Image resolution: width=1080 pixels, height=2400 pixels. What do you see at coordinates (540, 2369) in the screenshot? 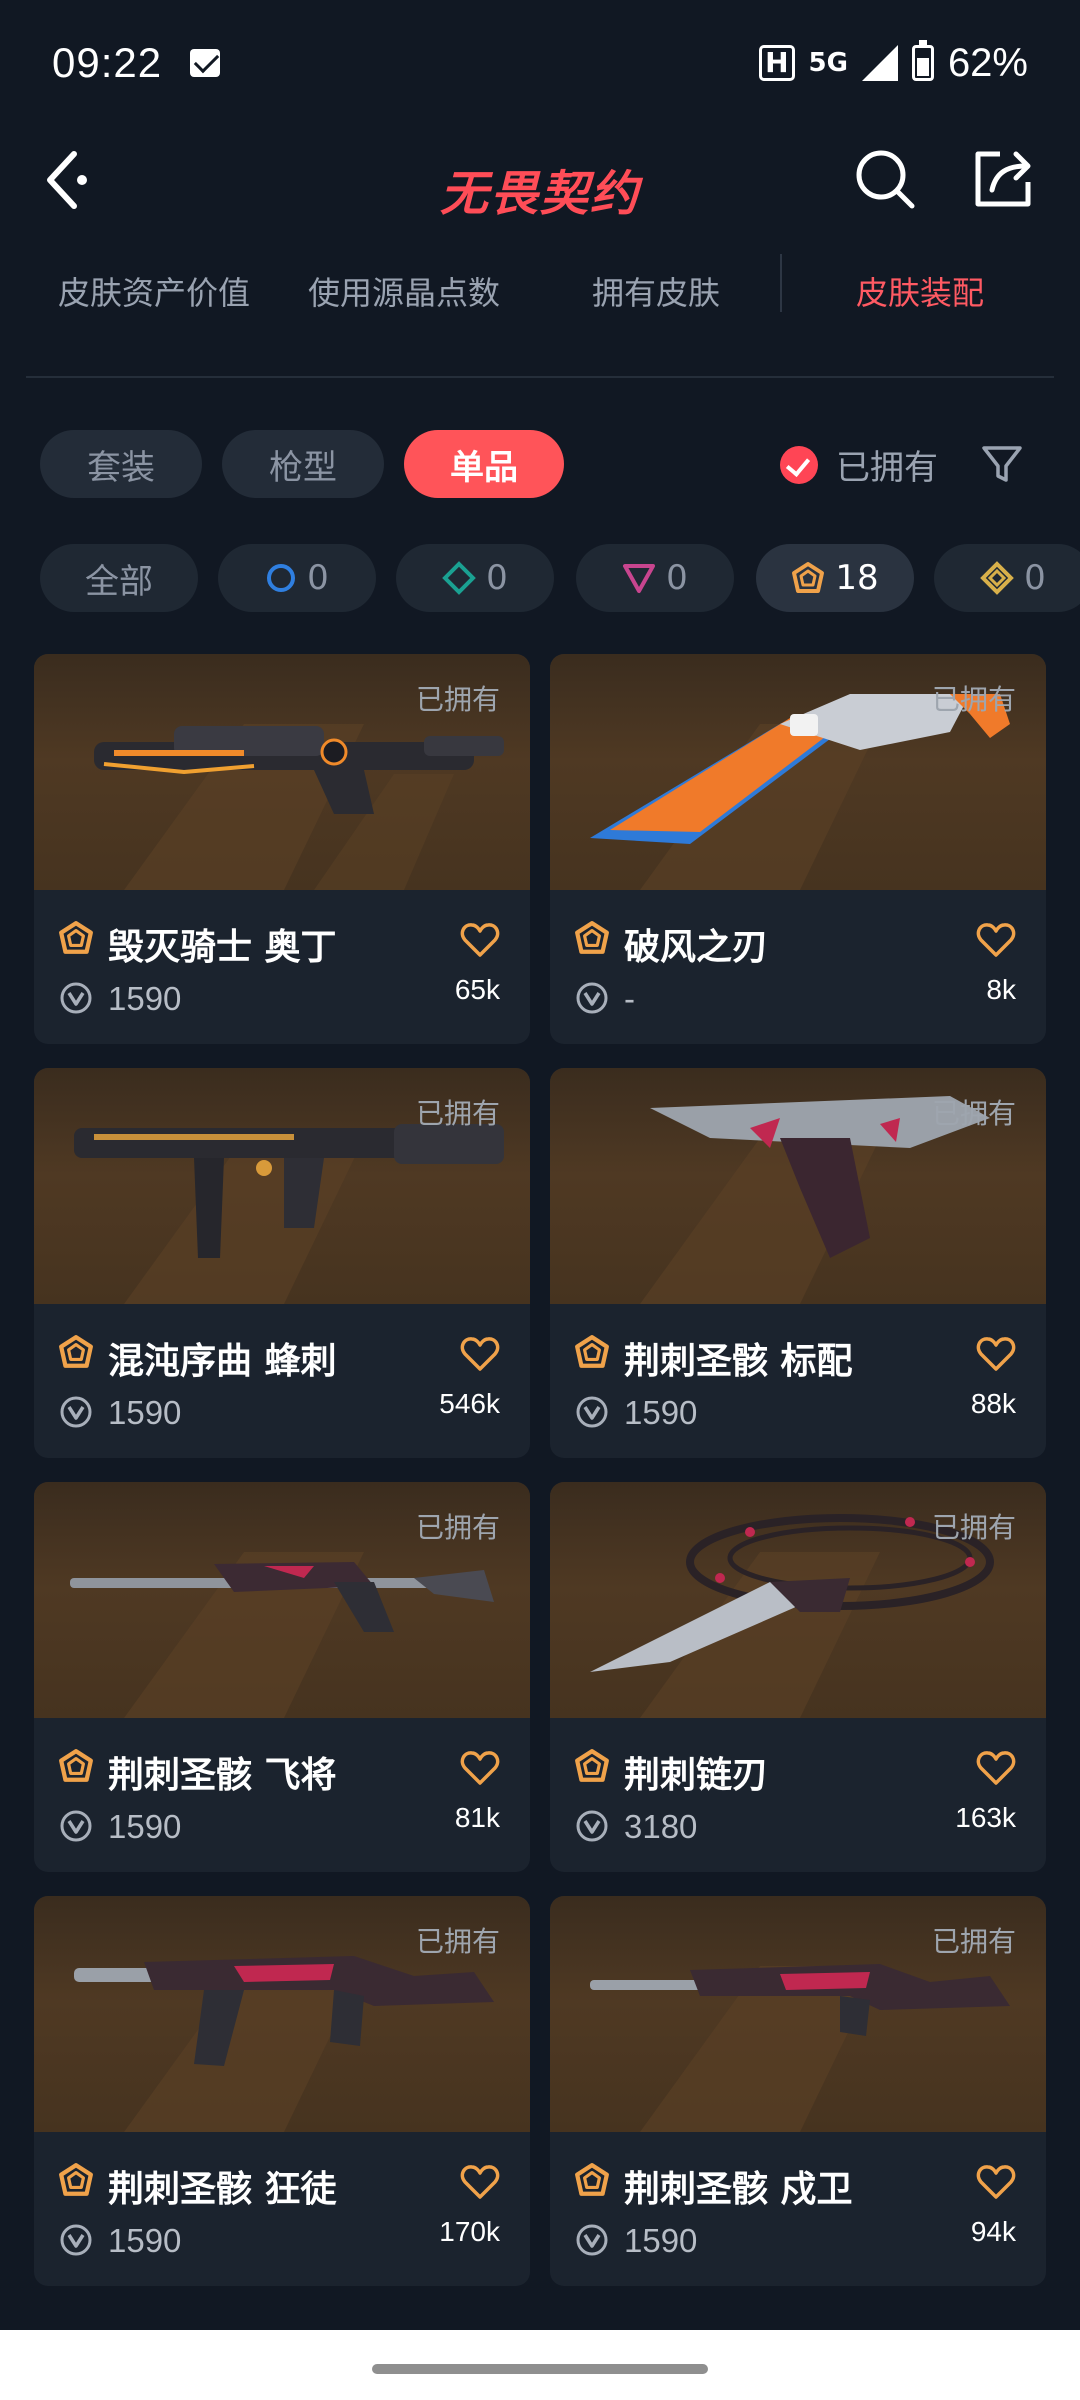
I see `home-indicator` at bounding box center [540, 2369].